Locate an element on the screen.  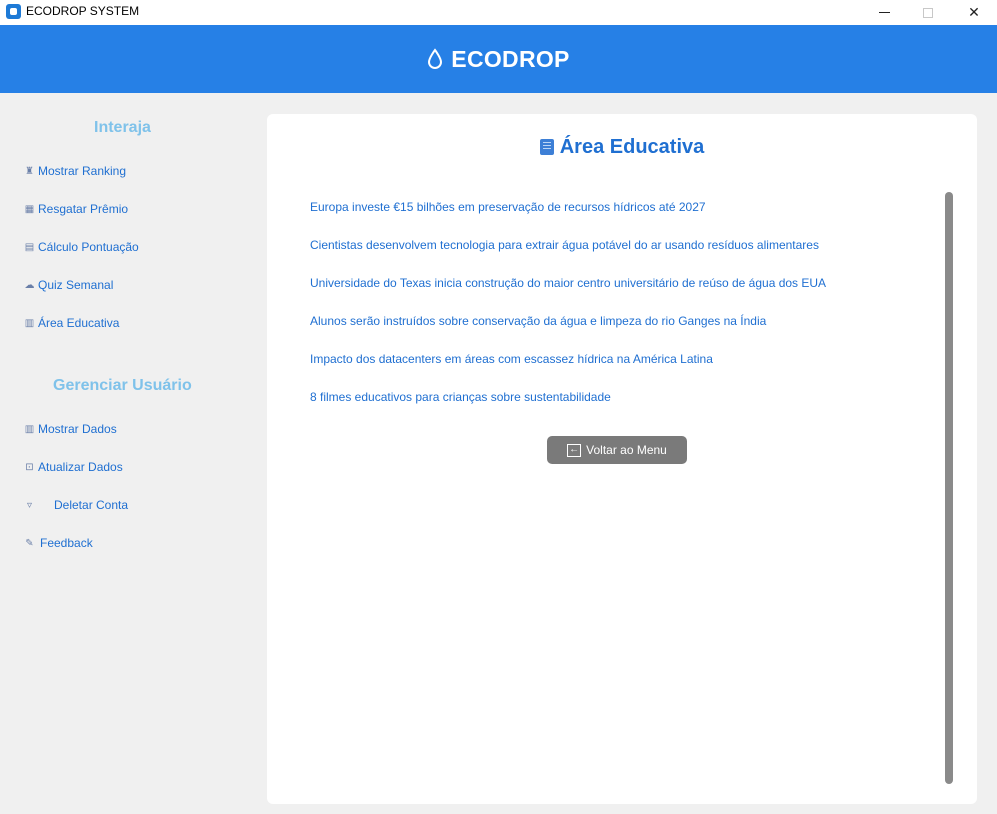
brain-icon: ☁ is located at coordinates (29, 285).